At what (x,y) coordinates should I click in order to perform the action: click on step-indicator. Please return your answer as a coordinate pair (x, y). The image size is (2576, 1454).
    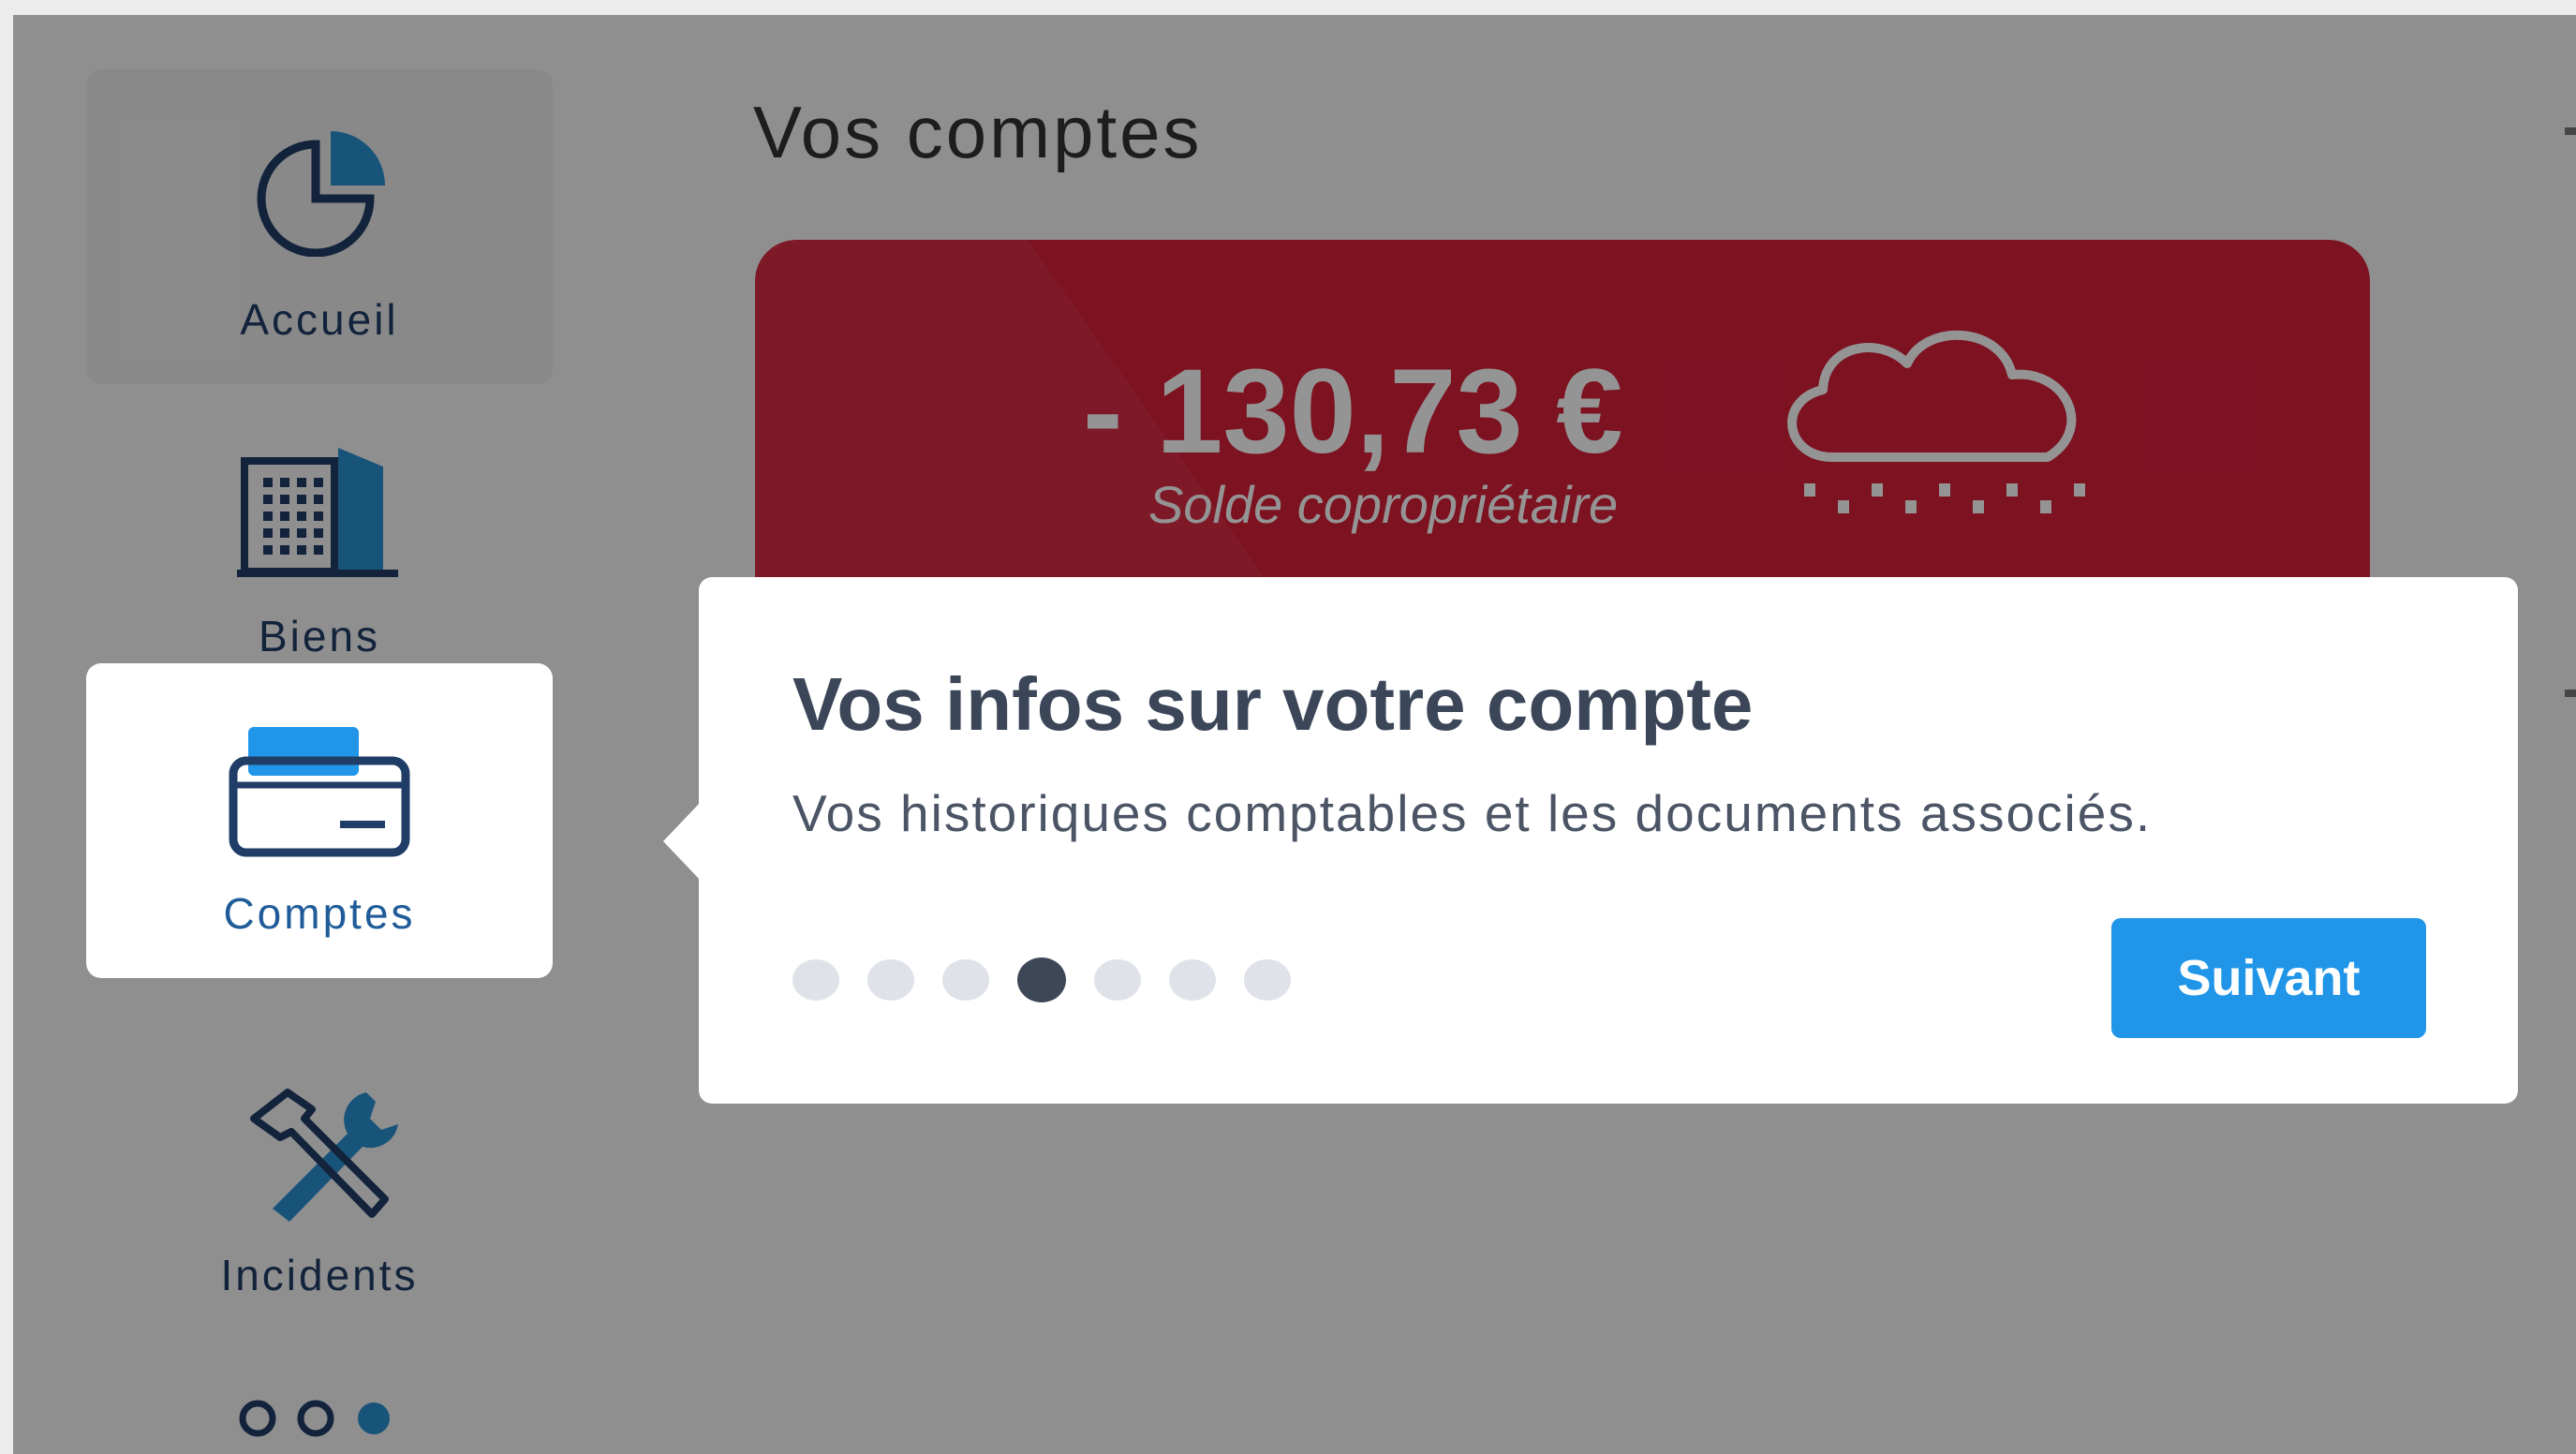
    Looking at the image, I should click on (1041, 979).